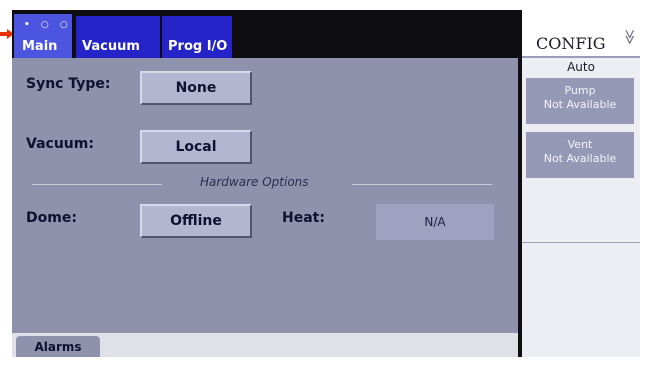 The height and width of the screenshot is (366, 651). I want to click on vent-title: Vent, so click(580, 144).